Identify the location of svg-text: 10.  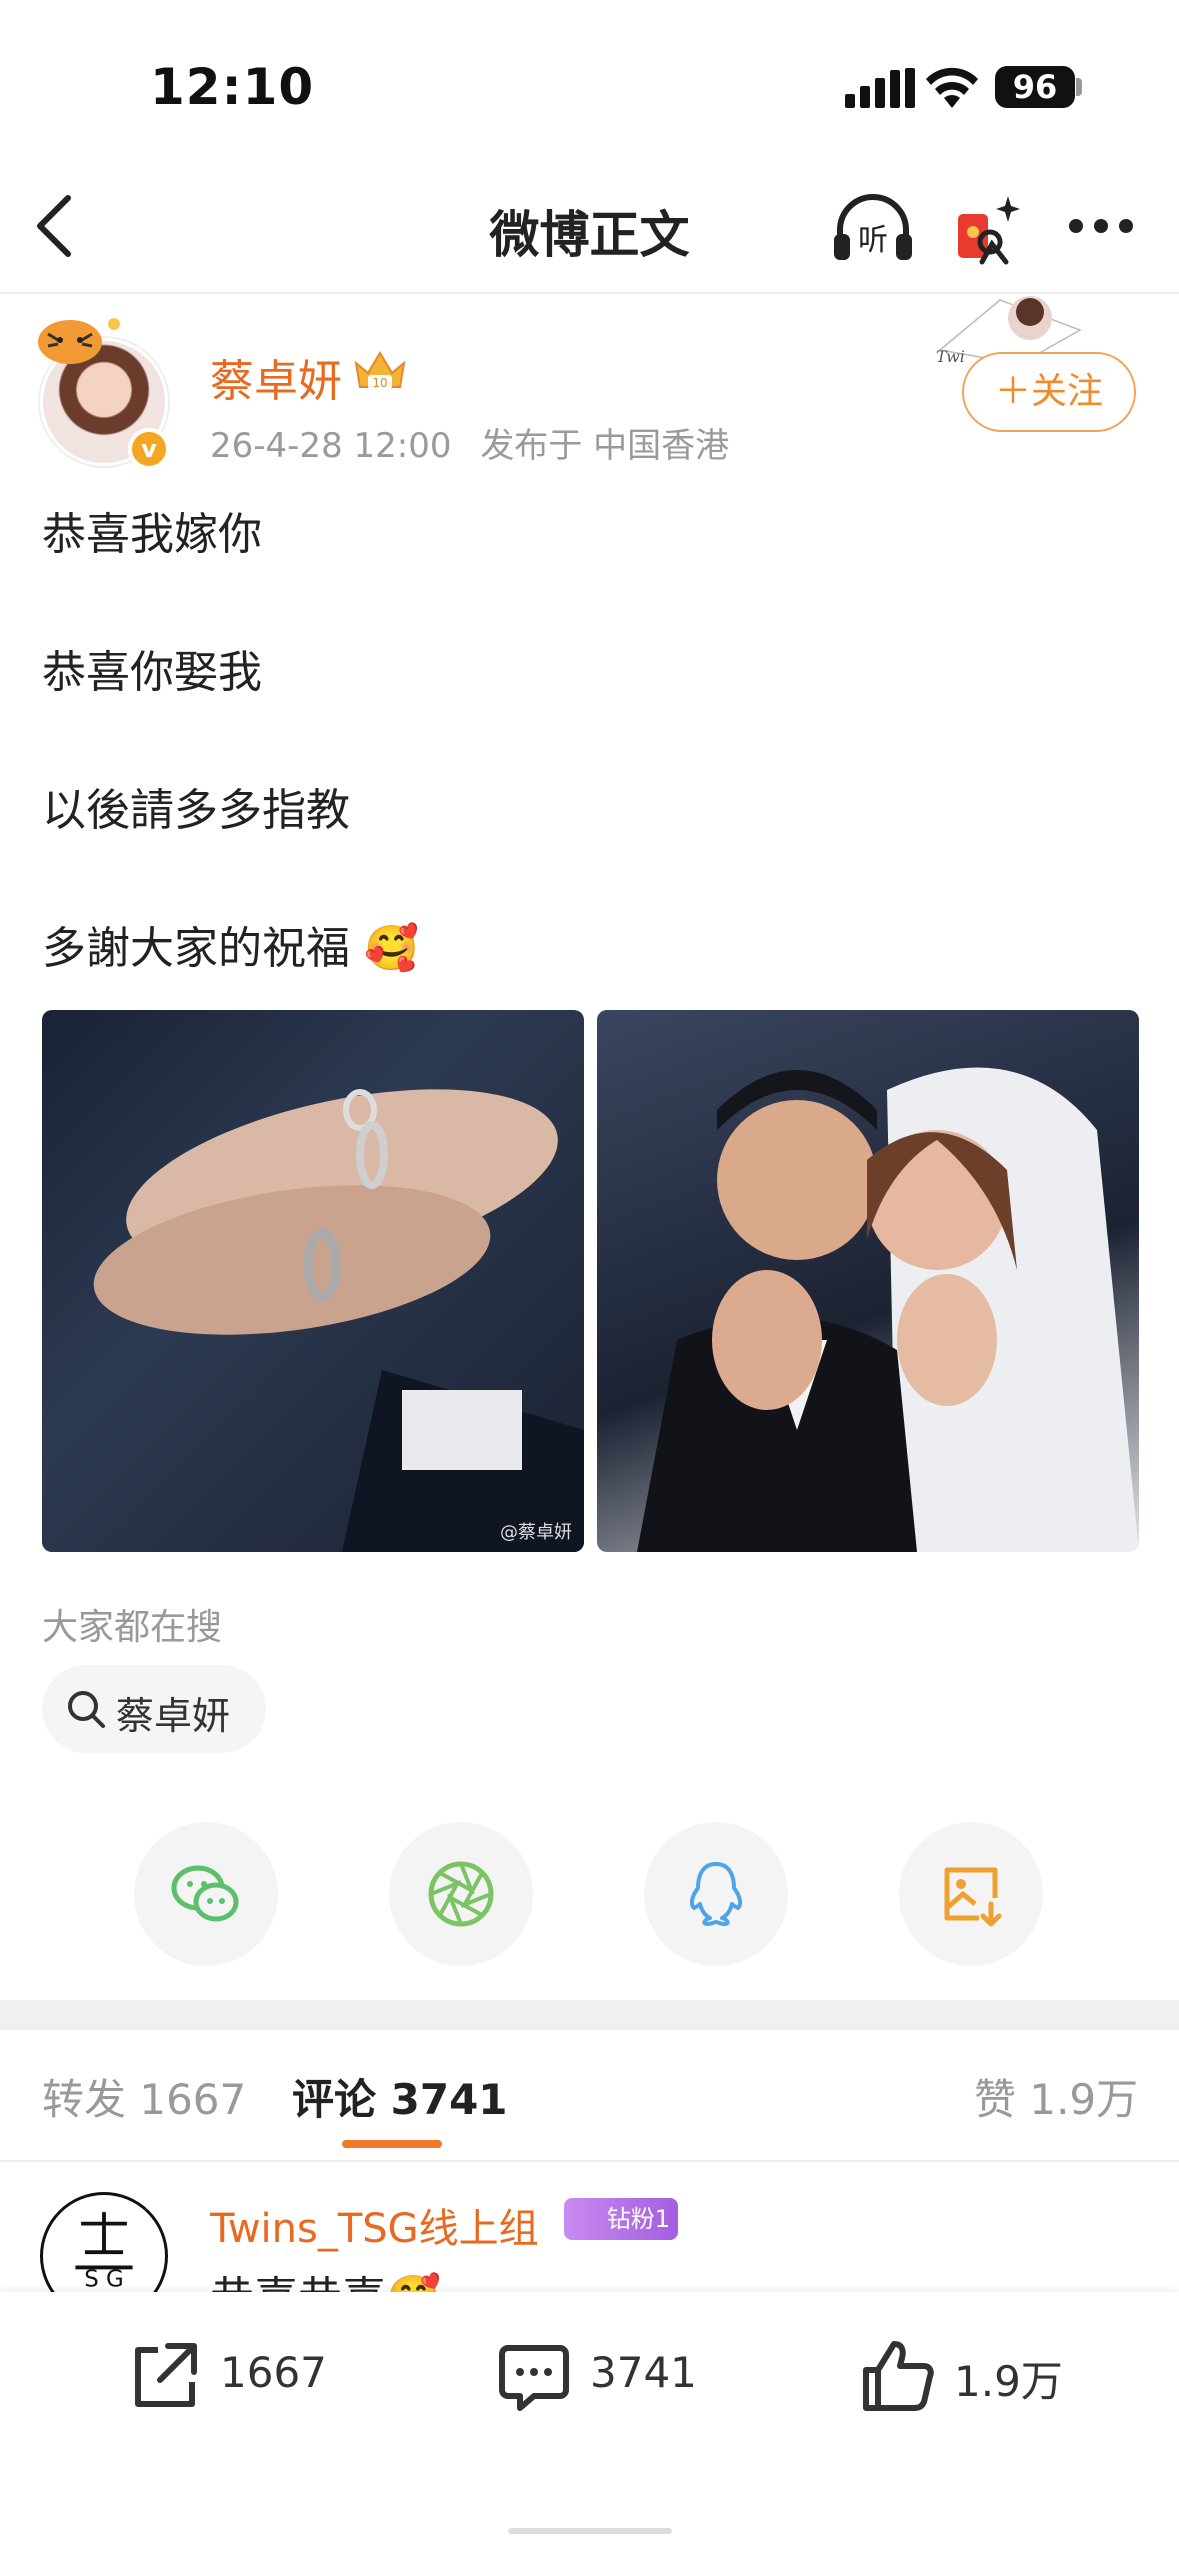
(379, 383).